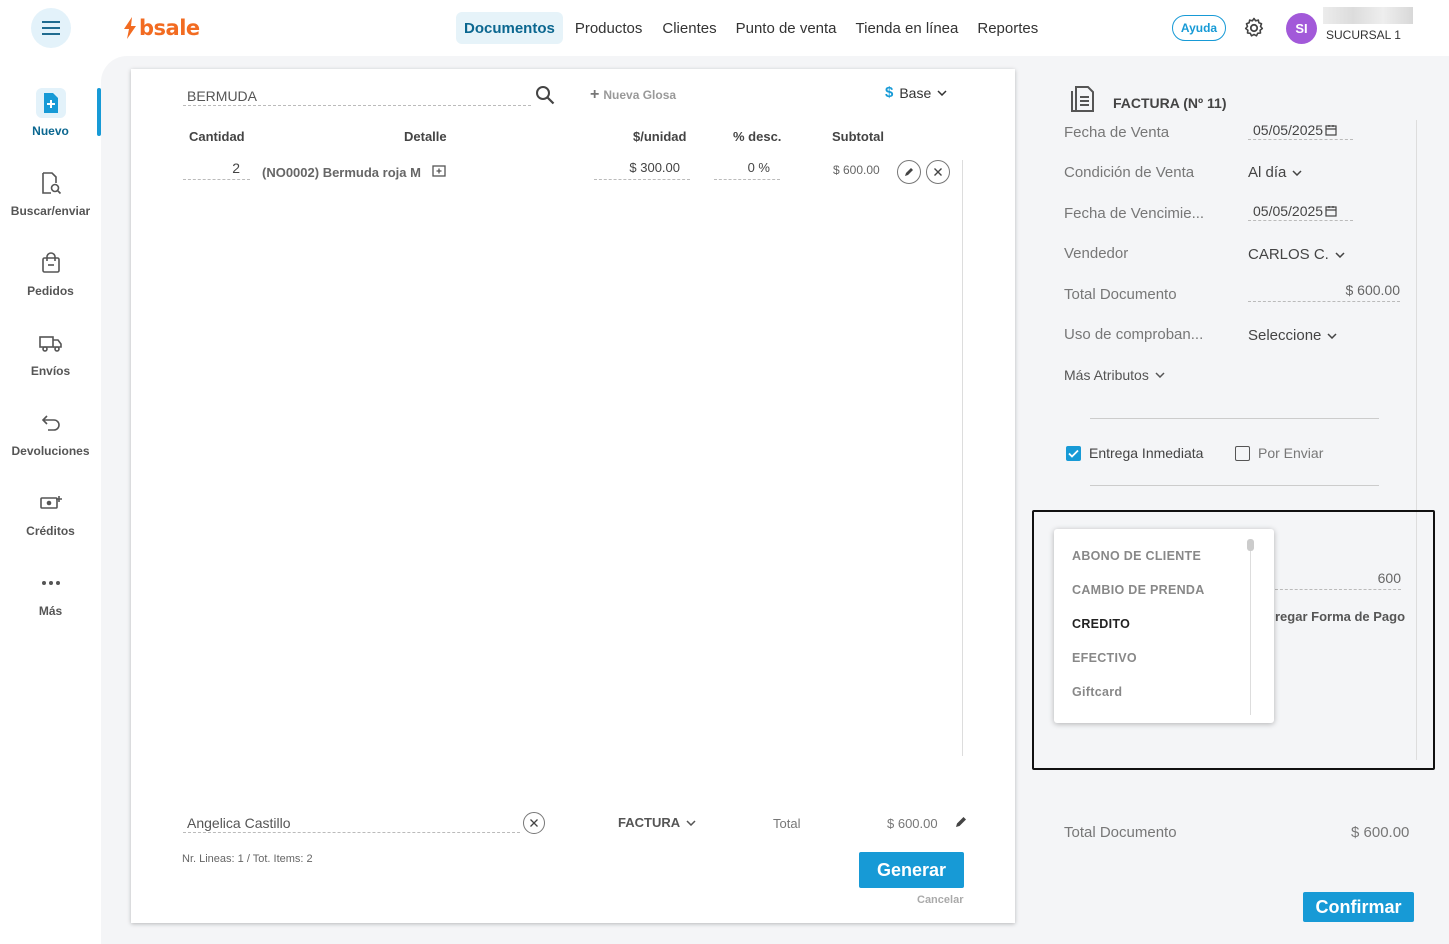  I want to click on edit-item-button, so click(909, 172).